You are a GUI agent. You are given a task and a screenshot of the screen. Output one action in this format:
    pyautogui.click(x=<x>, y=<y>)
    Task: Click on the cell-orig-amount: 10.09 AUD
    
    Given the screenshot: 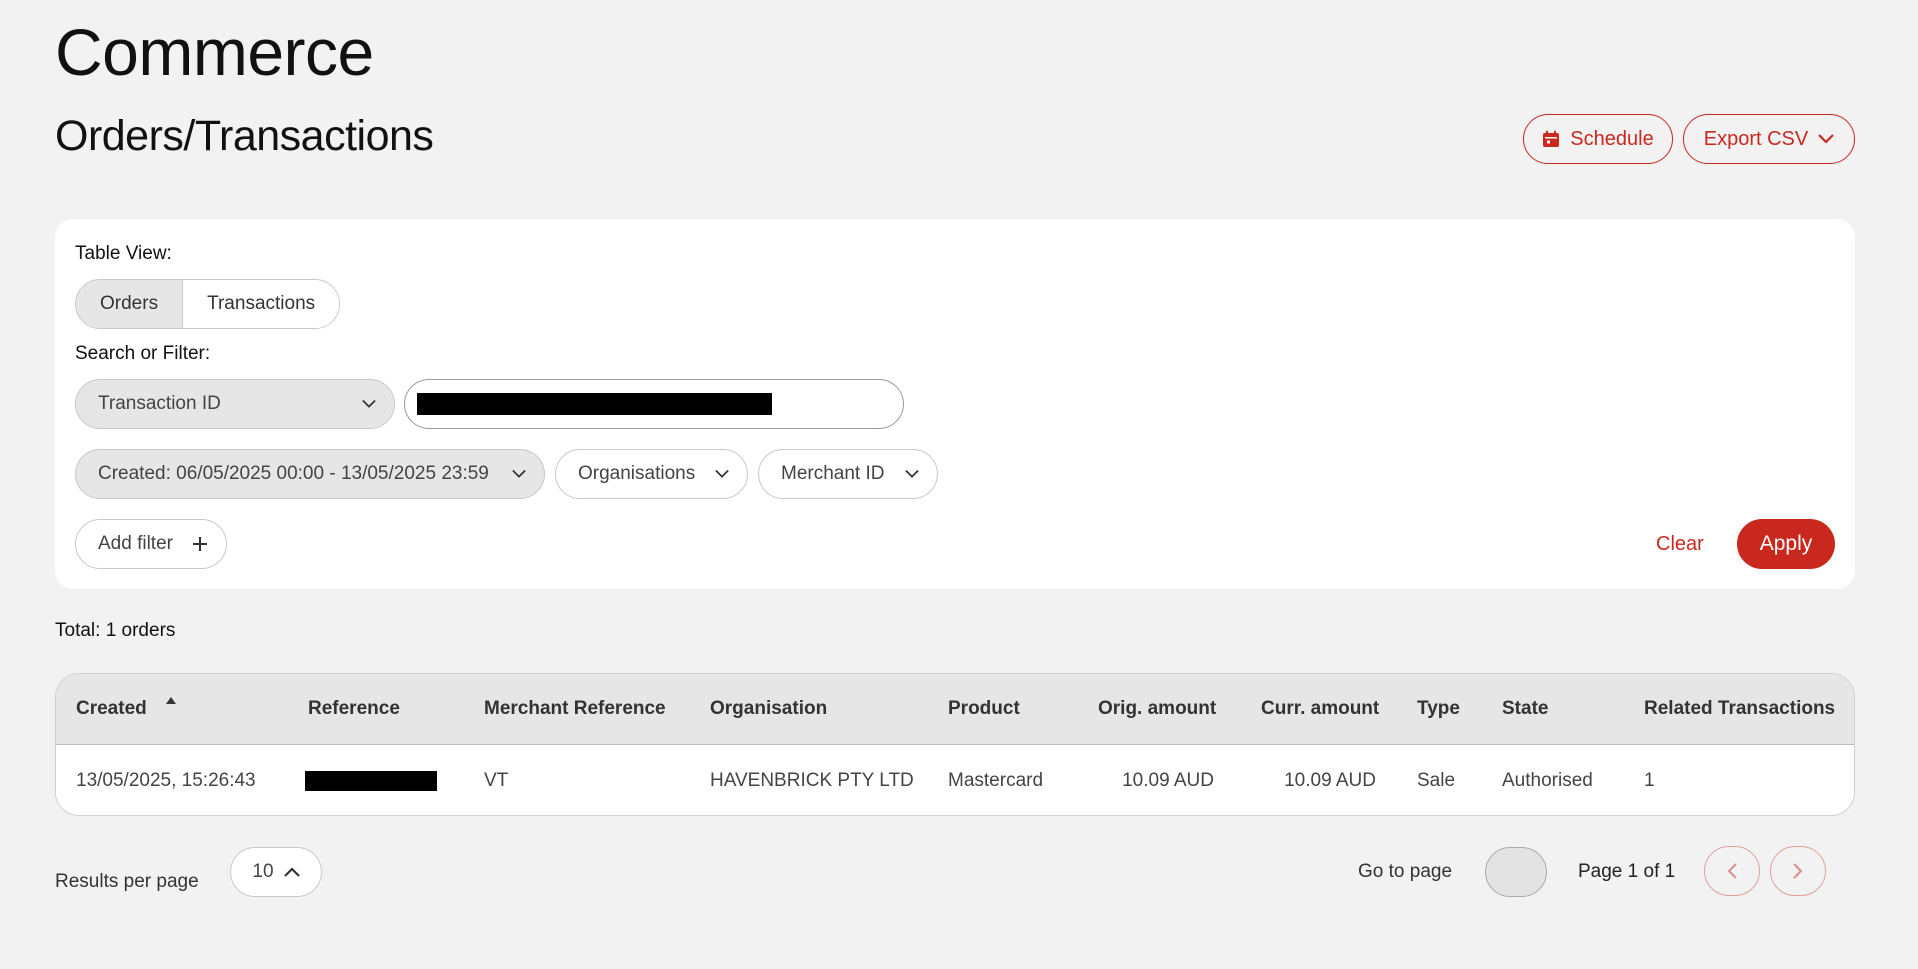 What is the action you would take?
    pyautogui.click(x=1168, y=780)
    